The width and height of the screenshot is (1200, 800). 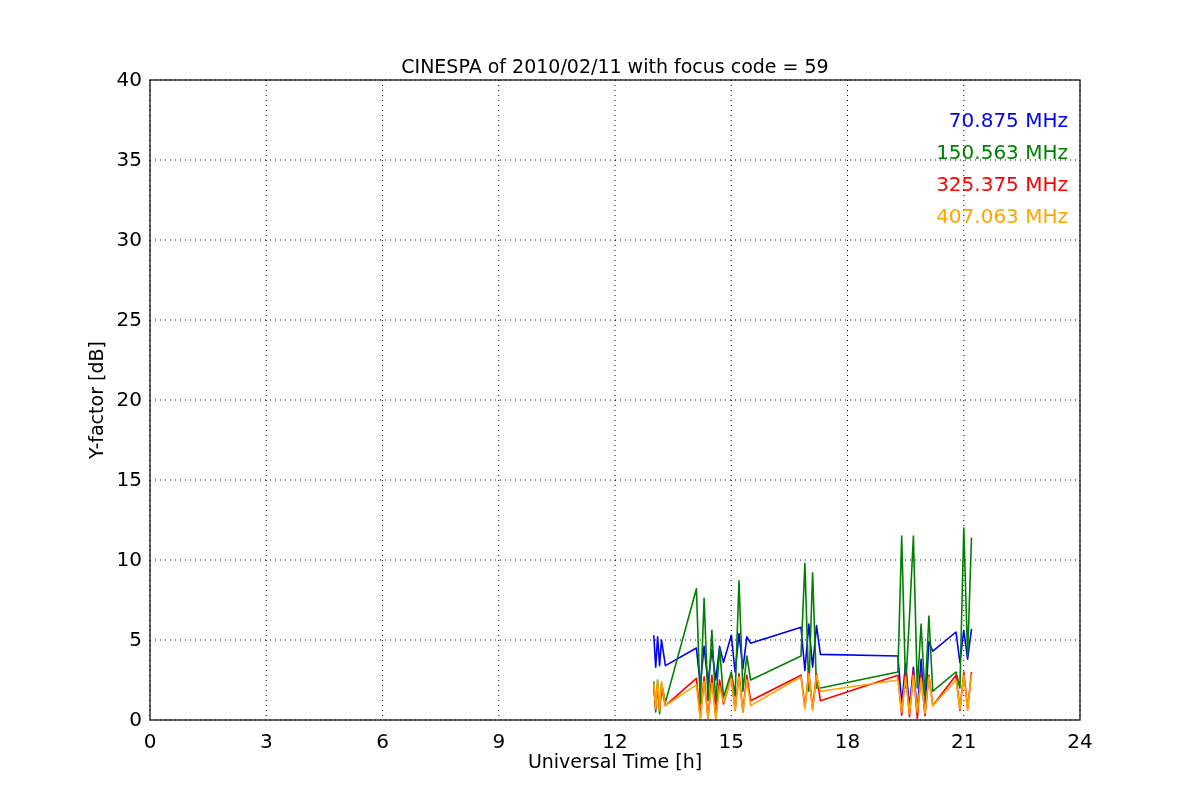 I want to click on tick-label: 9, so click(x=499, y=740).